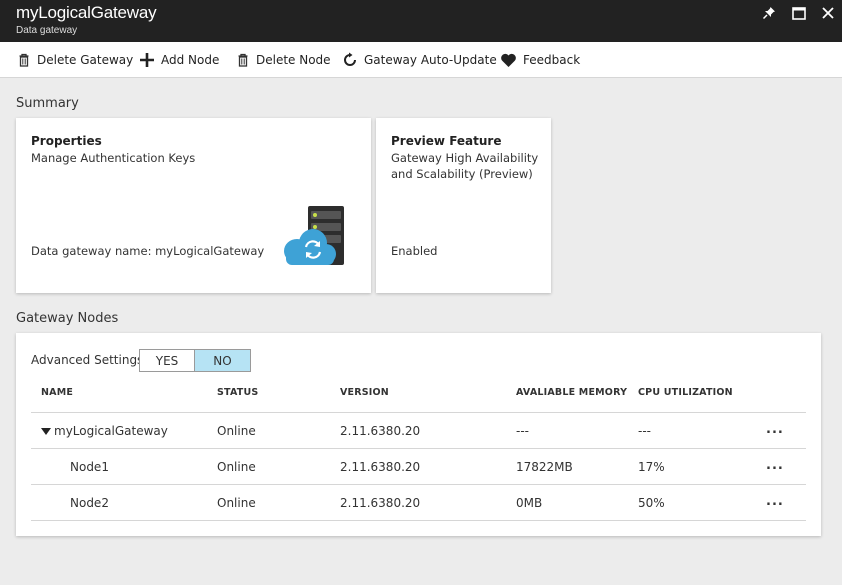 The image size is (842, 585). Describe the element at coordinates (167, 360) in the screenshot. I see `toggle-yes-option: YES` at that location.